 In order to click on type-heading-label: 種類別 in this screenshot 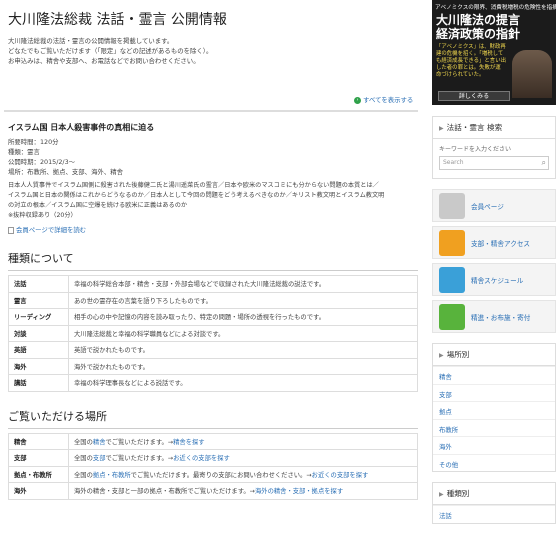, I will do `click(458, 493)`.